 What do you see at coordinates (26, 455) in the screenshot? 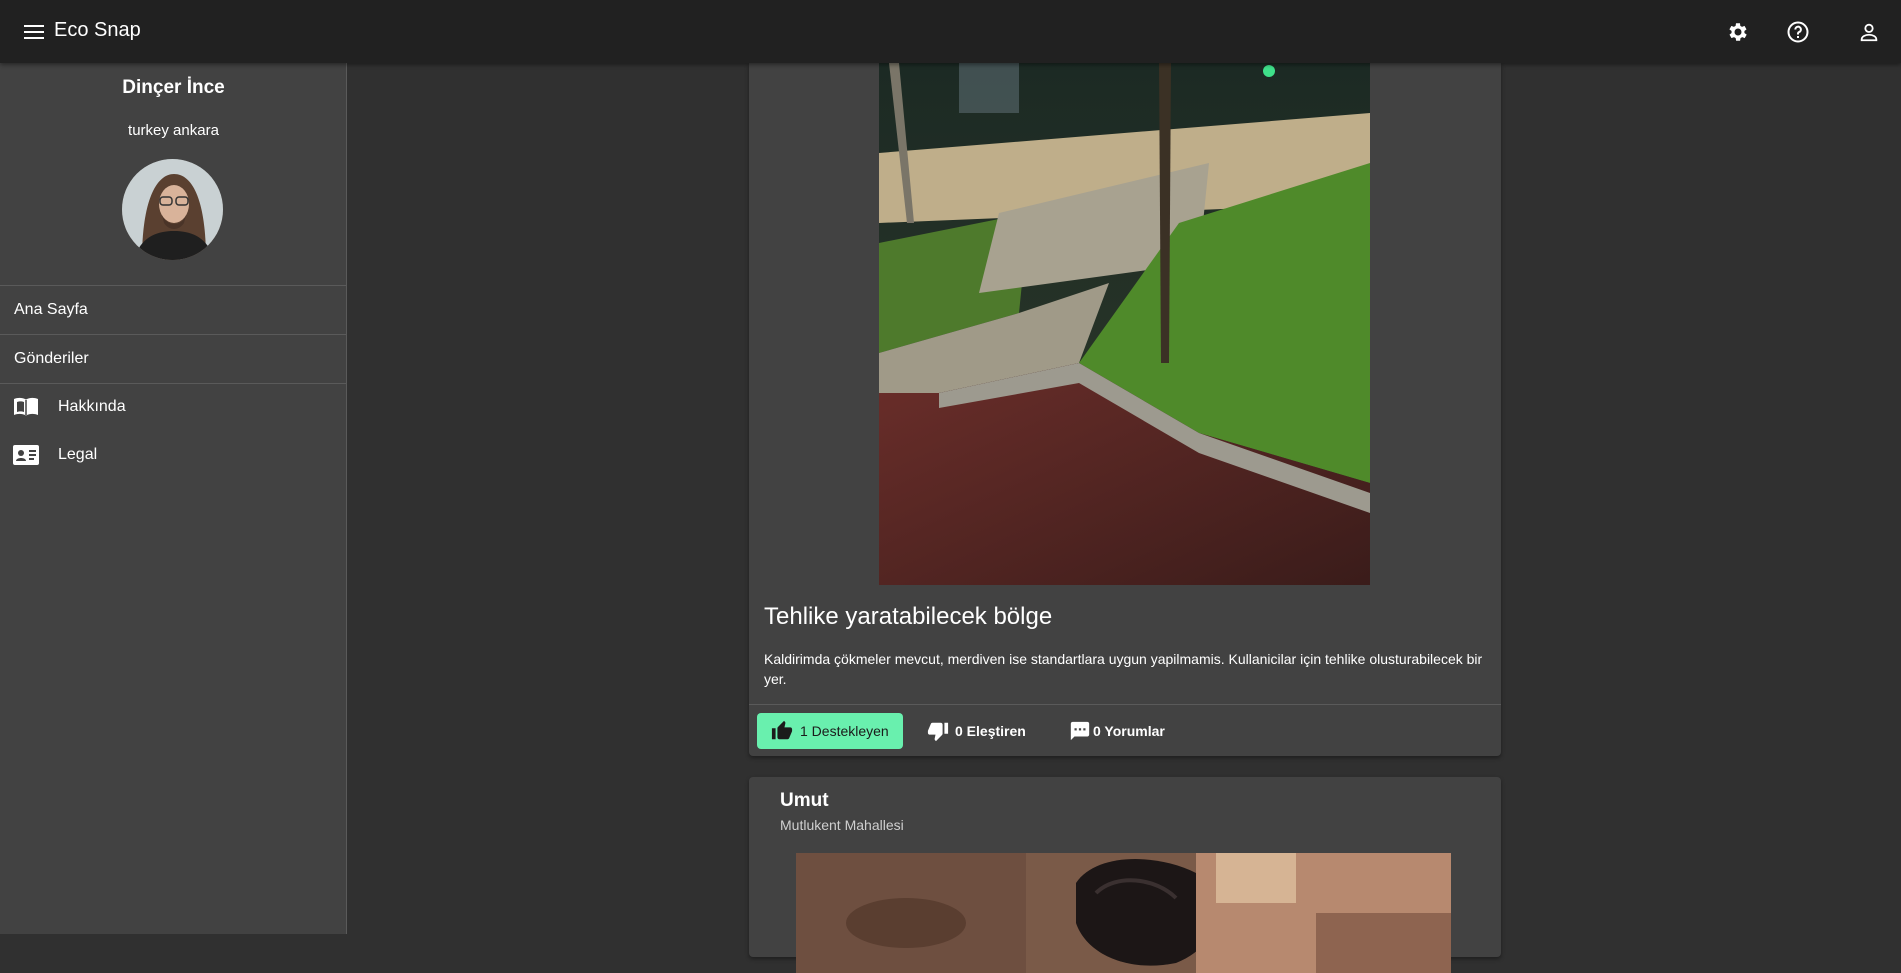
I see `contact-card-icon` at bounding box center [26, 455].